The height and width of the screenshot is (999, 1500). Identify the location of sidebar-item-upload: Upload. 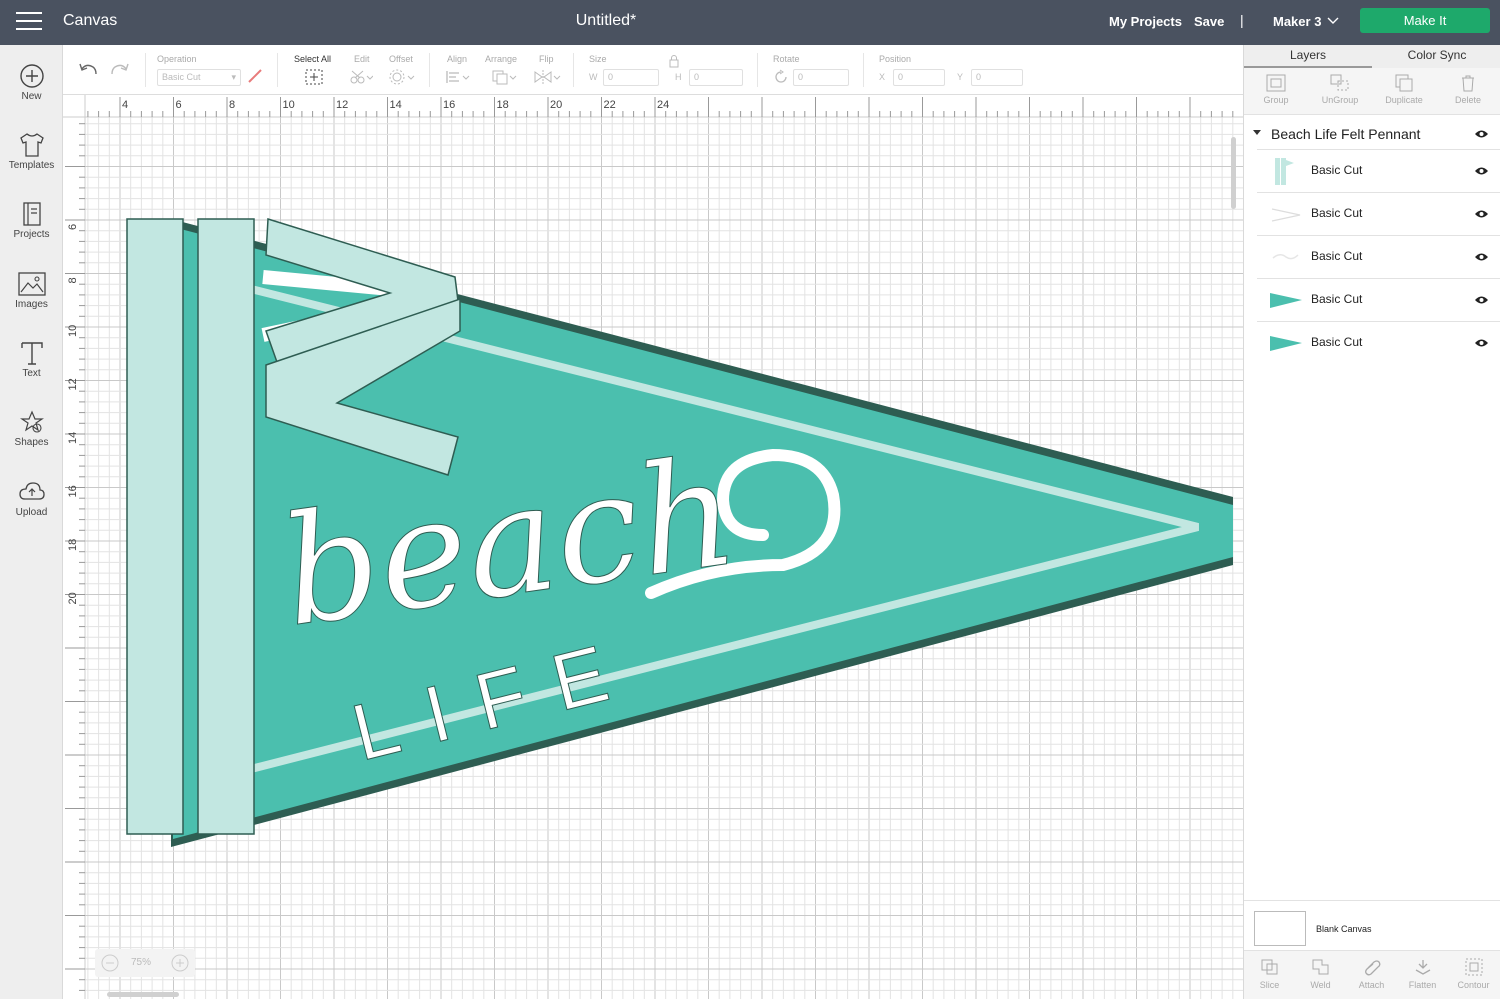
(31, 509).